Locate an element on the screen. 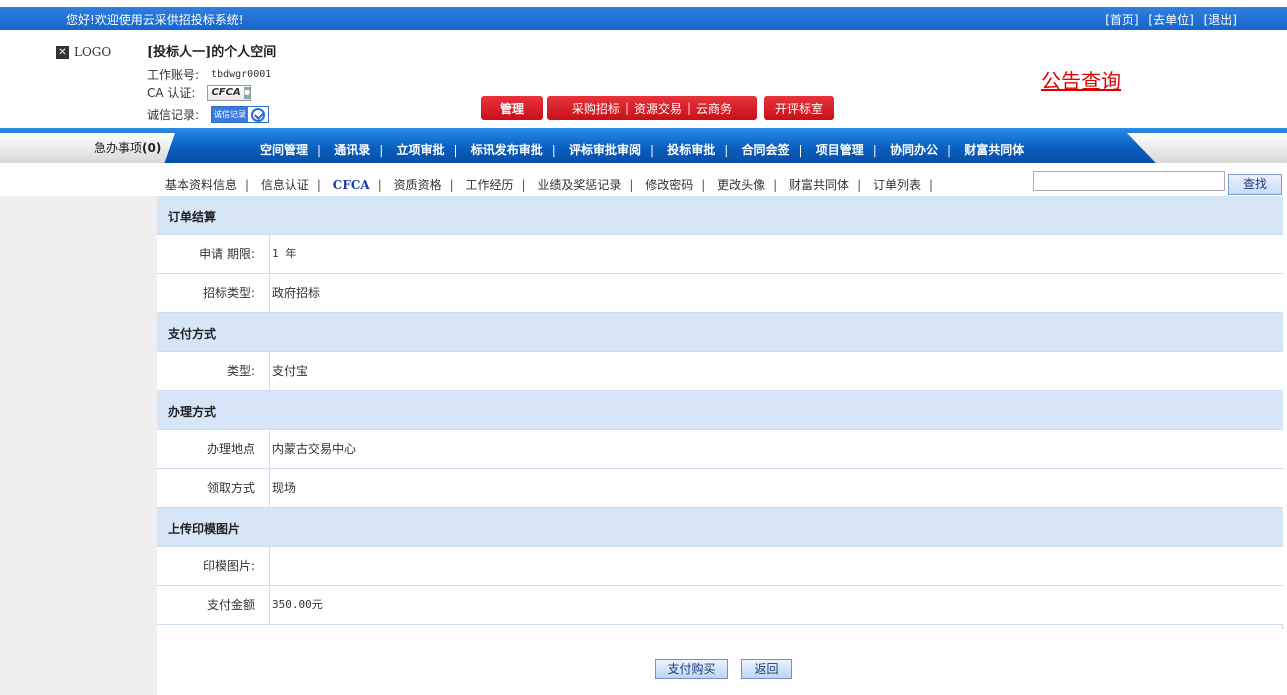  logout-link: [退出] is located at coordinates (1220, 20).